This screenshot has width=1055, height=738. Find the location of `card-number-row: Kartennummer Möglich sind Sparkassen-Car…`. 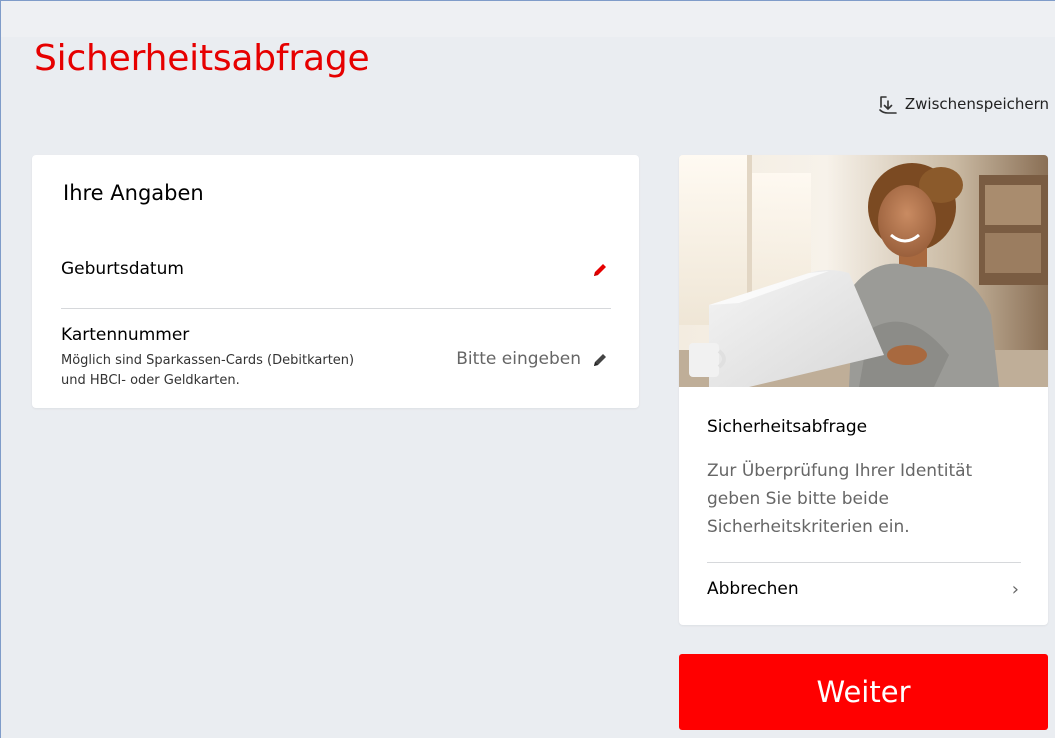

card-number-row: Kartennummer Möglich sind Sparkassen-Car… is located at coordinates (336, 363).